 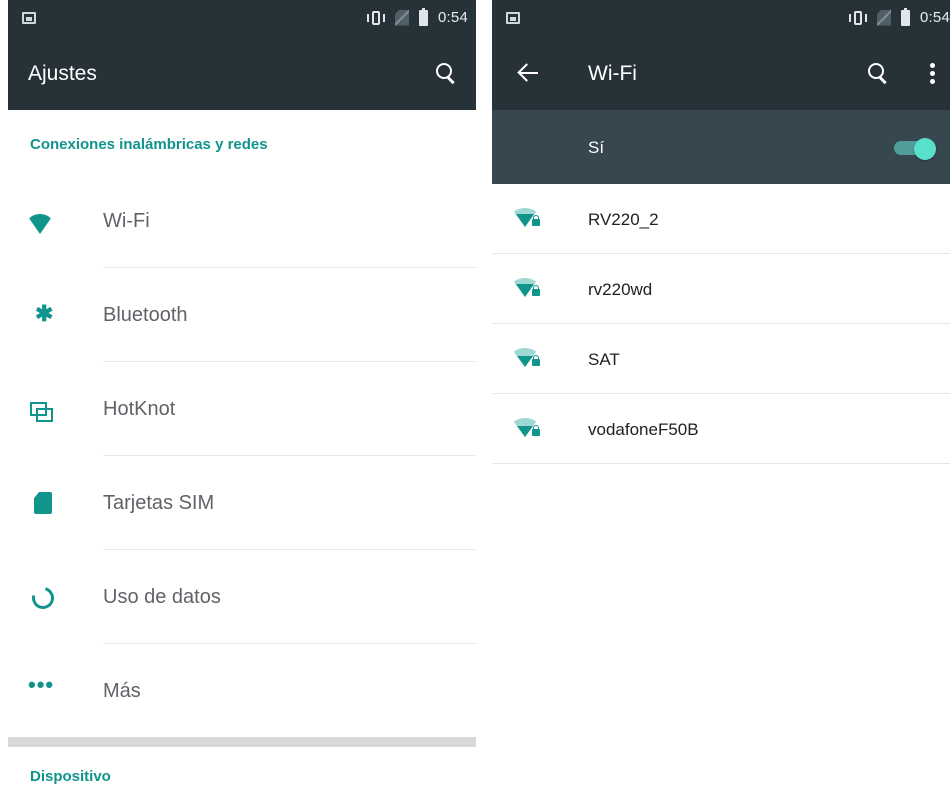 I want to click on section-header-wireless: Conexiones inalámbricas y redes, so click(x=149, y=144).